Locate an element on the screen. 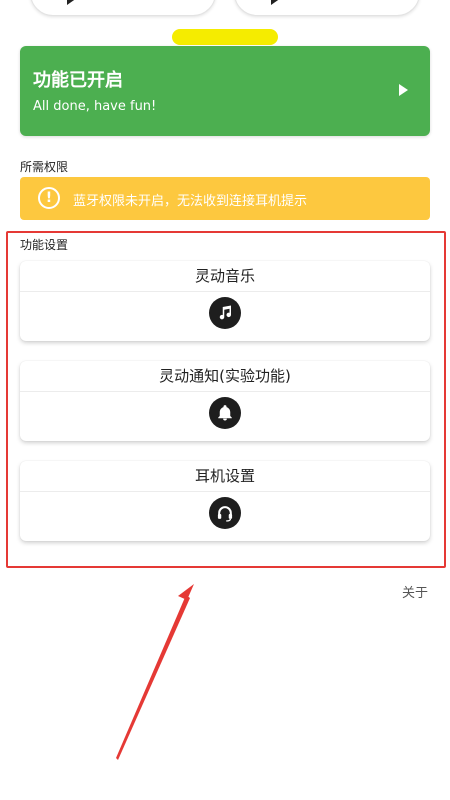 Image resolution: width=450 pixels, height=800 pixels. top-left-button is located at coordinates (123, 8).